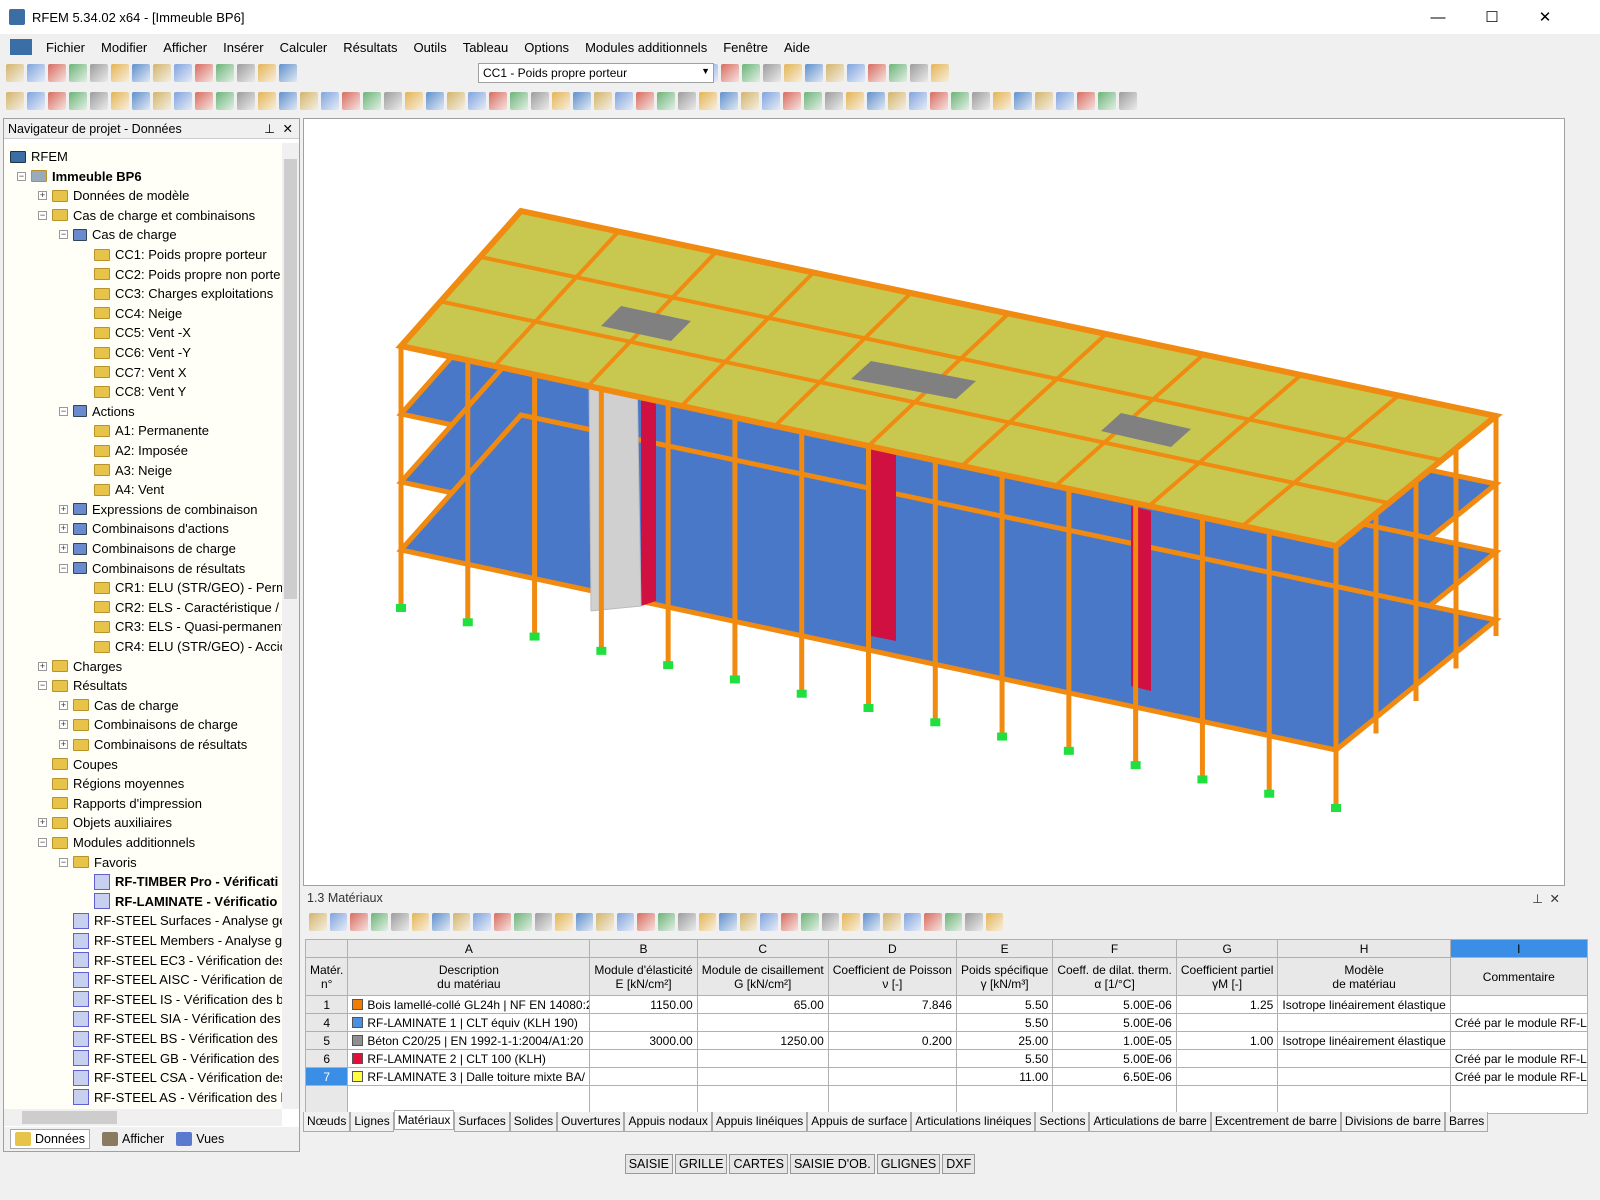  I want to click on tree-item: RF-LAMINATE - Vérificatio, so click(185, 901).